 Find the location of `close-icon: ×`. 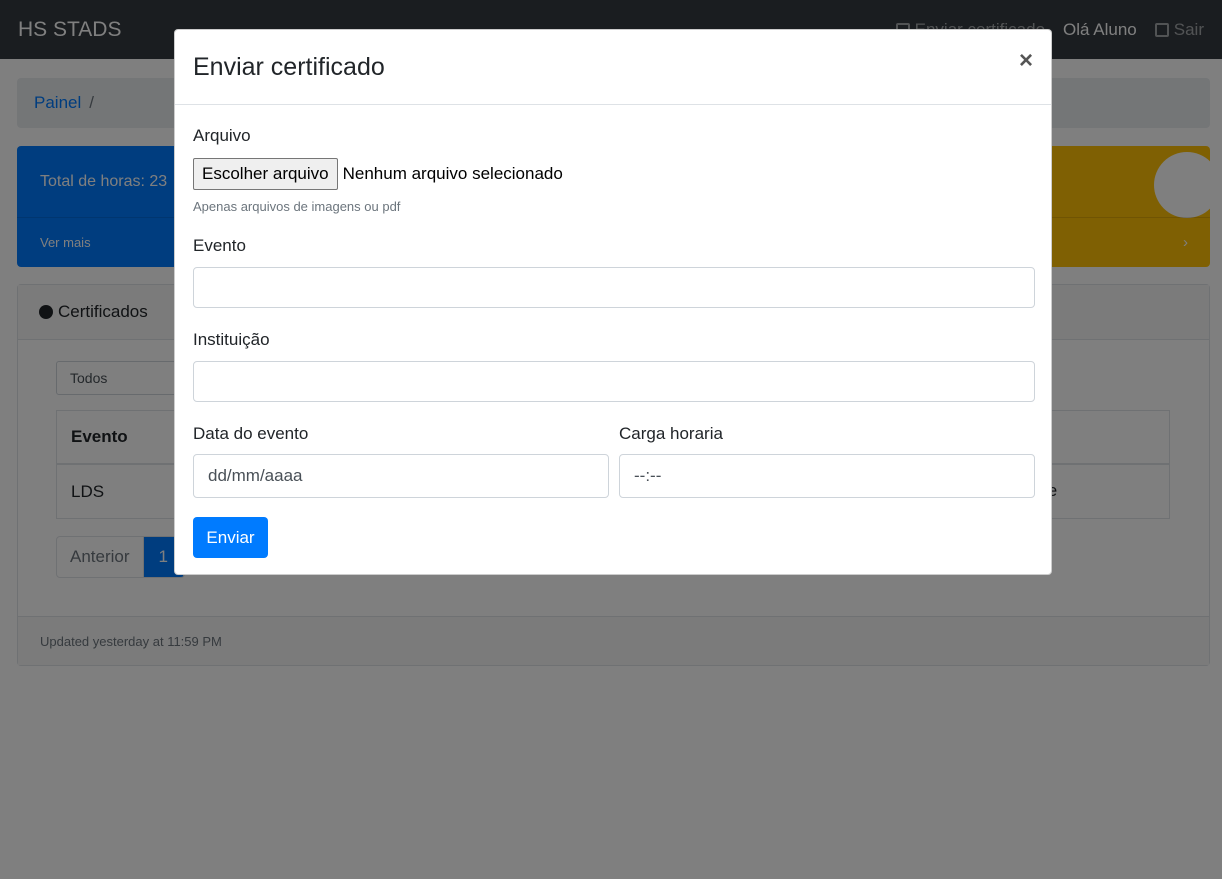

close-icon: × is located at coordinates (1026, 61).